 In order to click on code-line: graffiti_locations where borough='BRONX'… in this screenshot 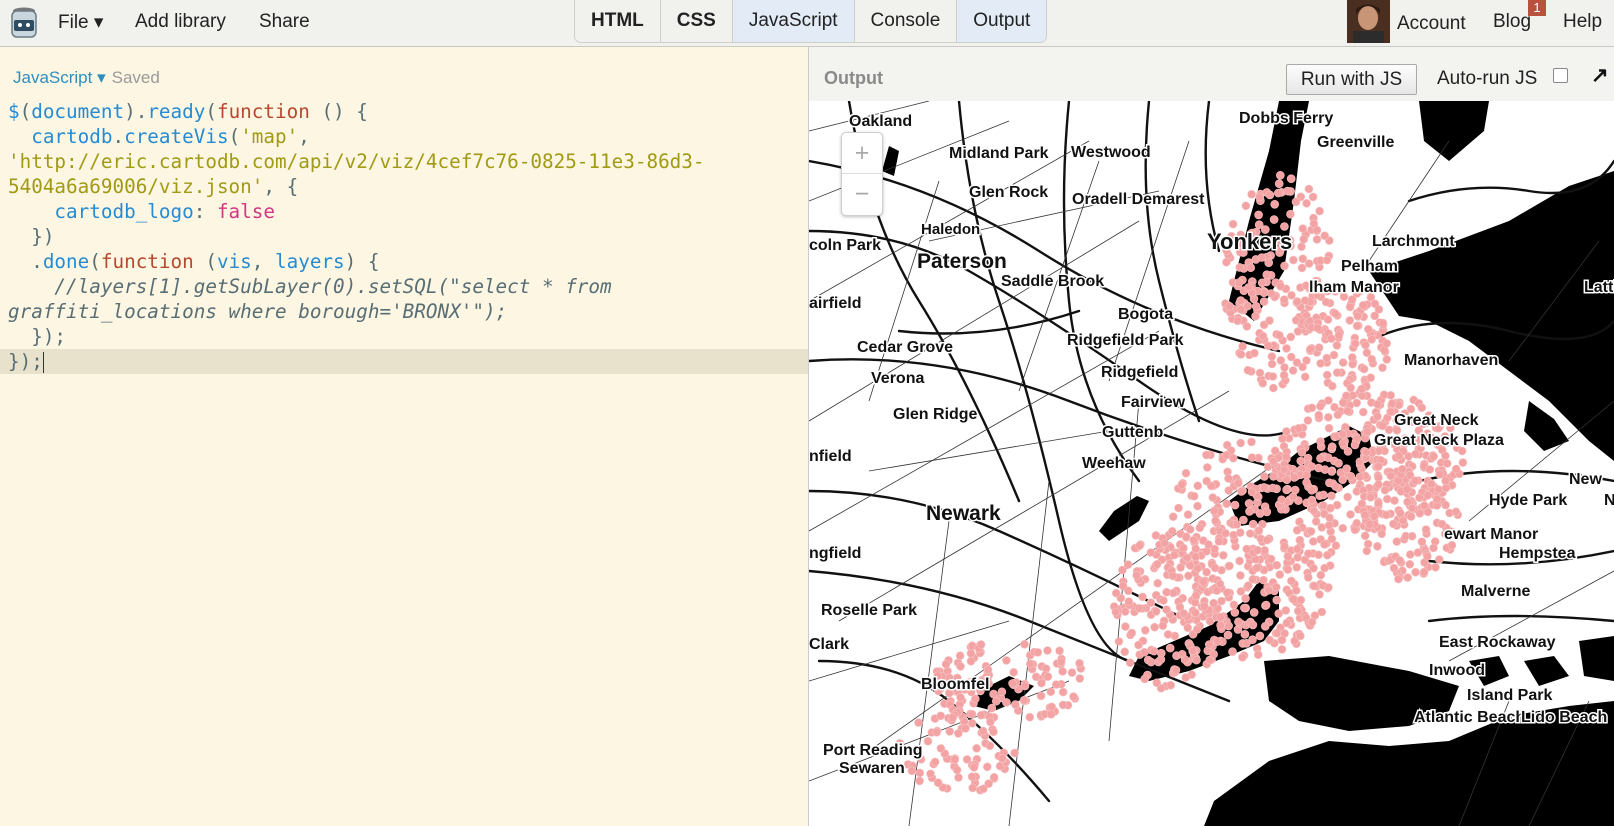, I will do `click(404, 311)`.